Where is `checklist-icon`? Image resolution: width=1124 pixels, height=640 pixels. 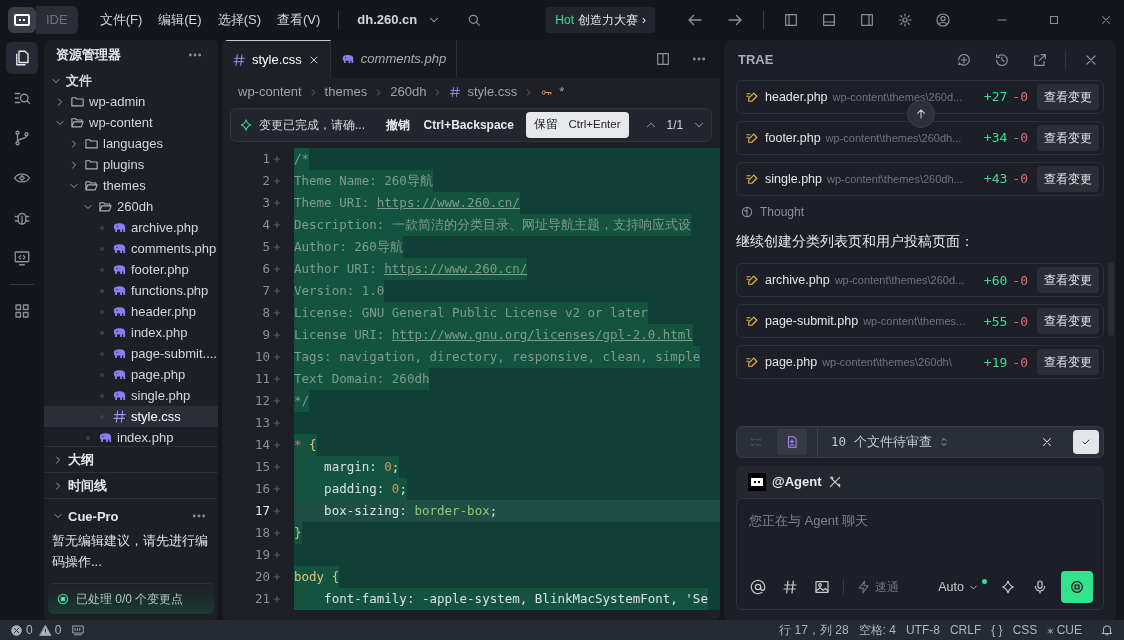 checklist-icon is located at coordinates (756, 442).